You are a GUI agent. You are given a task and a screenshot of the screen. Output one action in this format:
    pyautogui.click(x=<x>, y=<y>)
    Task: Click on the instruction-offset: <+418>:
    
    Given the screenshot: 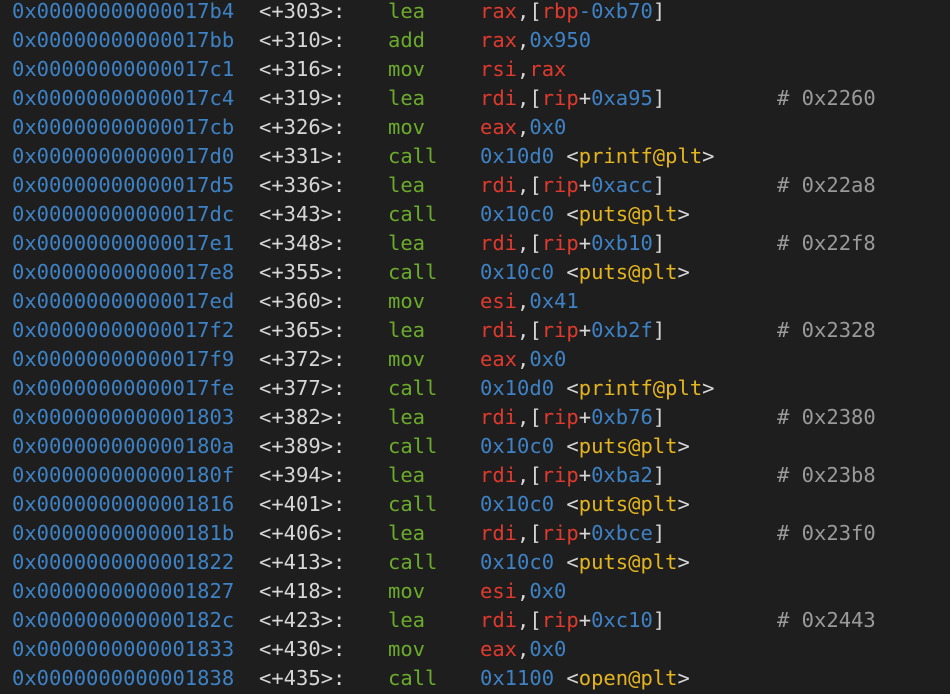 What is the action you would take?
    pyautogui.click(x=302, y=591)
    